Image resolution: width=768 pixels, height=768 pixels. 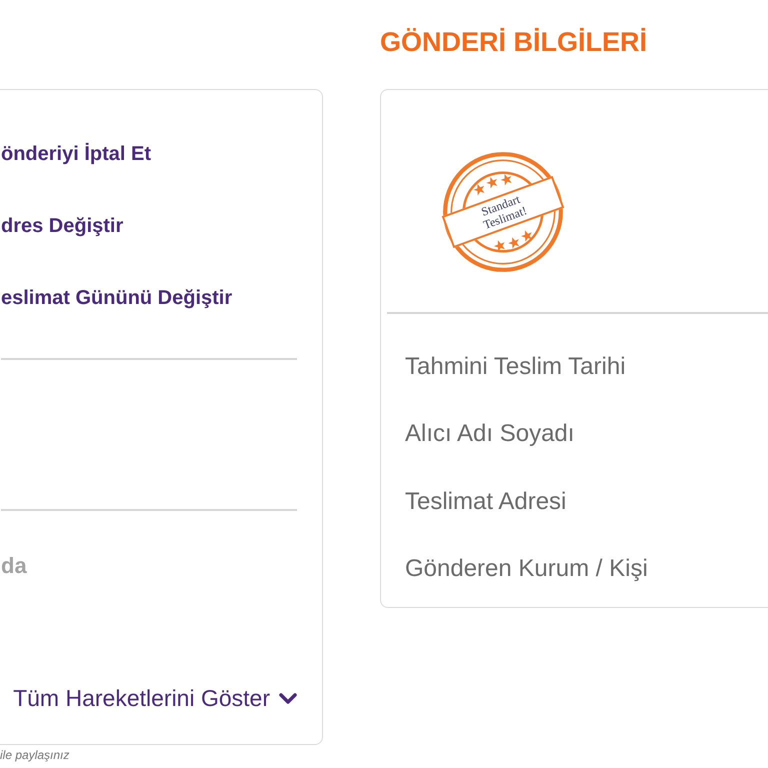 What do you see at coordinates (14, 566) in the screenshot?
I see `status-text: da` at bounding box center [14, 566].